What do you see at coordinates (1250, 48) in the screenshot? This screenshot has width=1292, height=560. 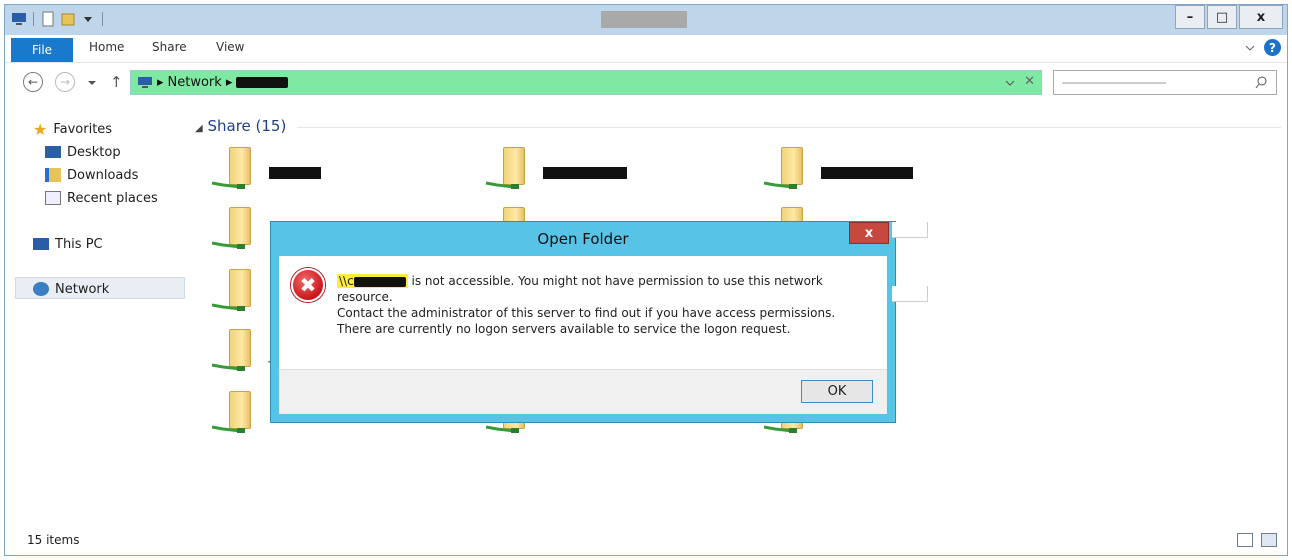 I see `expand-ribbon-icon` at bounding box center [1250, 48].